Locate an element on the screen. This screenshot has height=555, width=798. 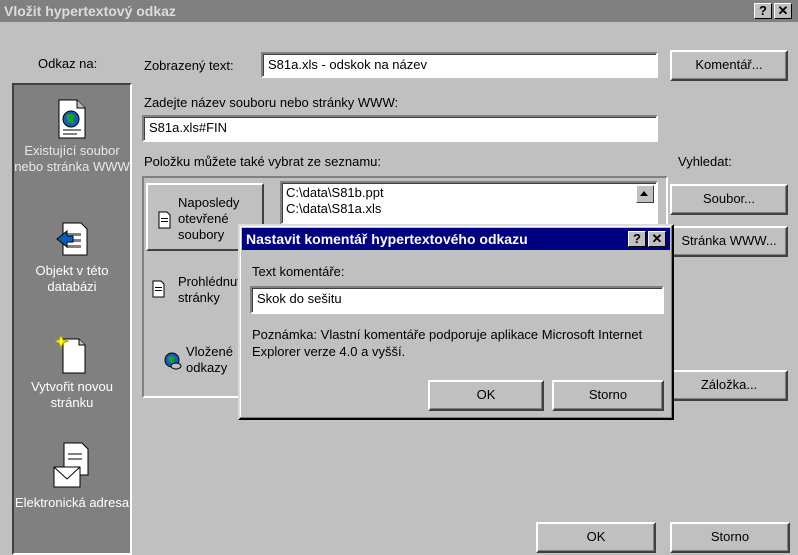
email-icon is located at coordinates (72, 466).